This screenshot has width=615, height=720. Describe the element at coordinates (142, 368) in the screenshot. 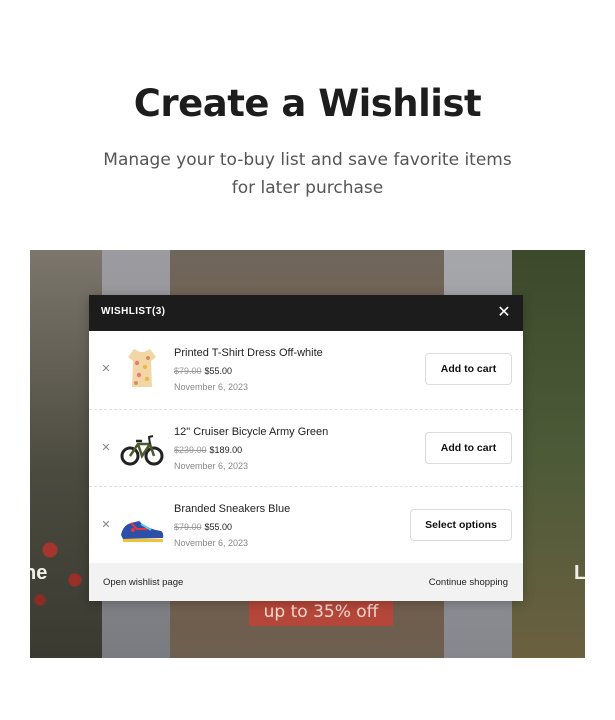

I see `dress-image` at that location.